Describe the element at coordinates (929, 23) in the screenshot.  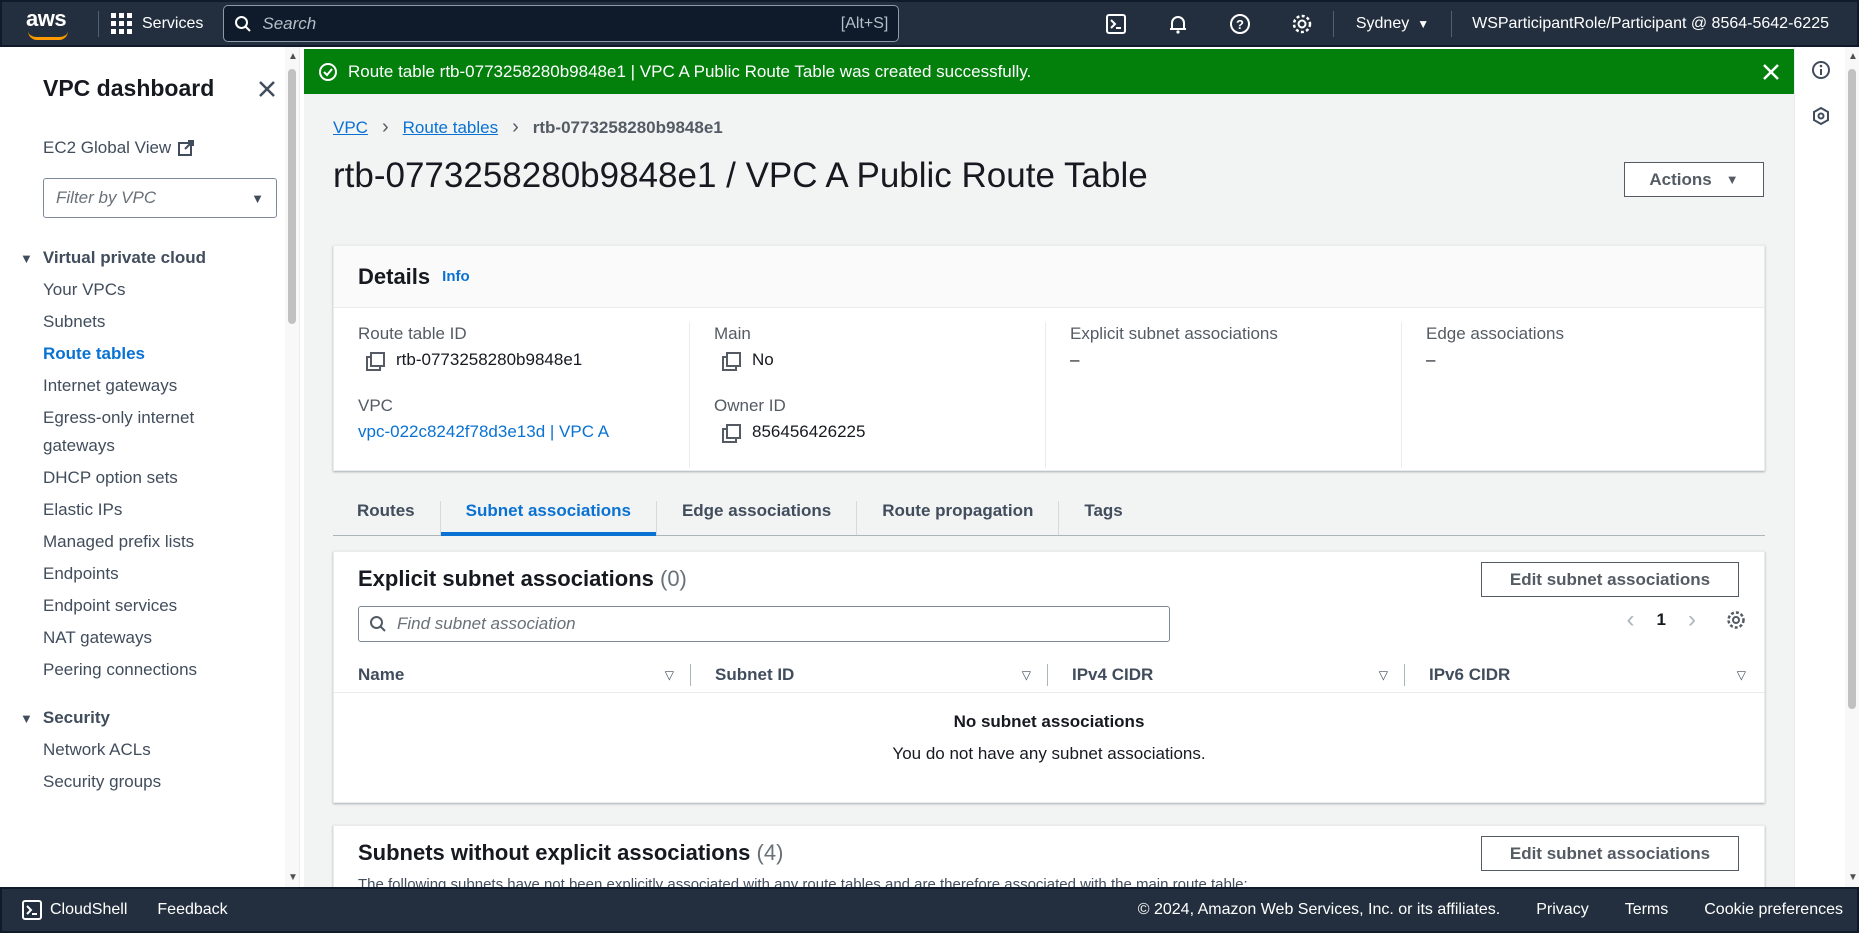
I see `top-navigation: aws Services Search [Alt+S] ? Sydney ▼ W` at that location.